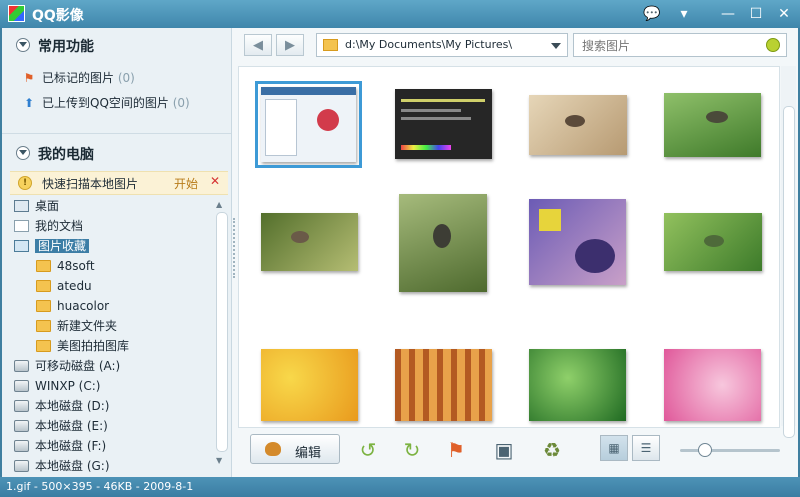 The height and width of the screenshot is (497, 800). Describe the element at coordinates (219, 204) in the screenshot. I see `scroll-up-icon: ▲` at that location.